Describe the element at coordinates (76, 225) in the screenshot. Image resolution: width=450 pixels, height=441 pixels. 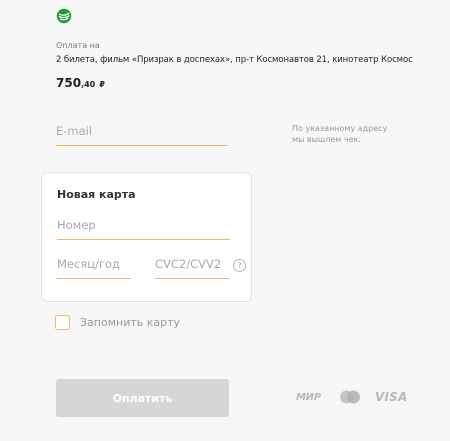
I see `card-number-placeholder: Номер` at that location.